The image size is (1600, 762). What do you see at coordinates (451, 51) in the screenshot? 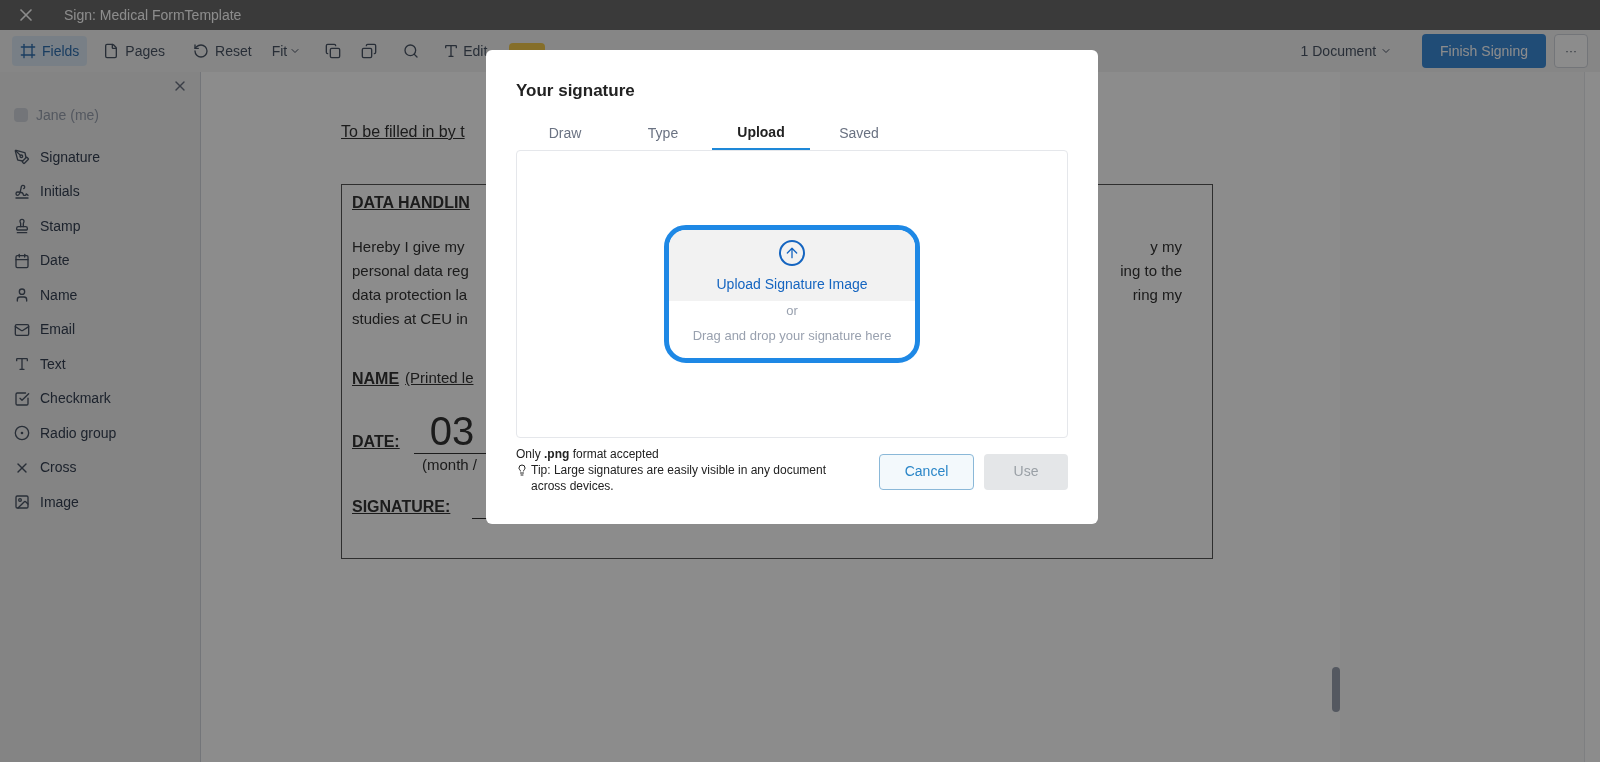
I see `text-cursor-icon` at bounding box center [451, 51].